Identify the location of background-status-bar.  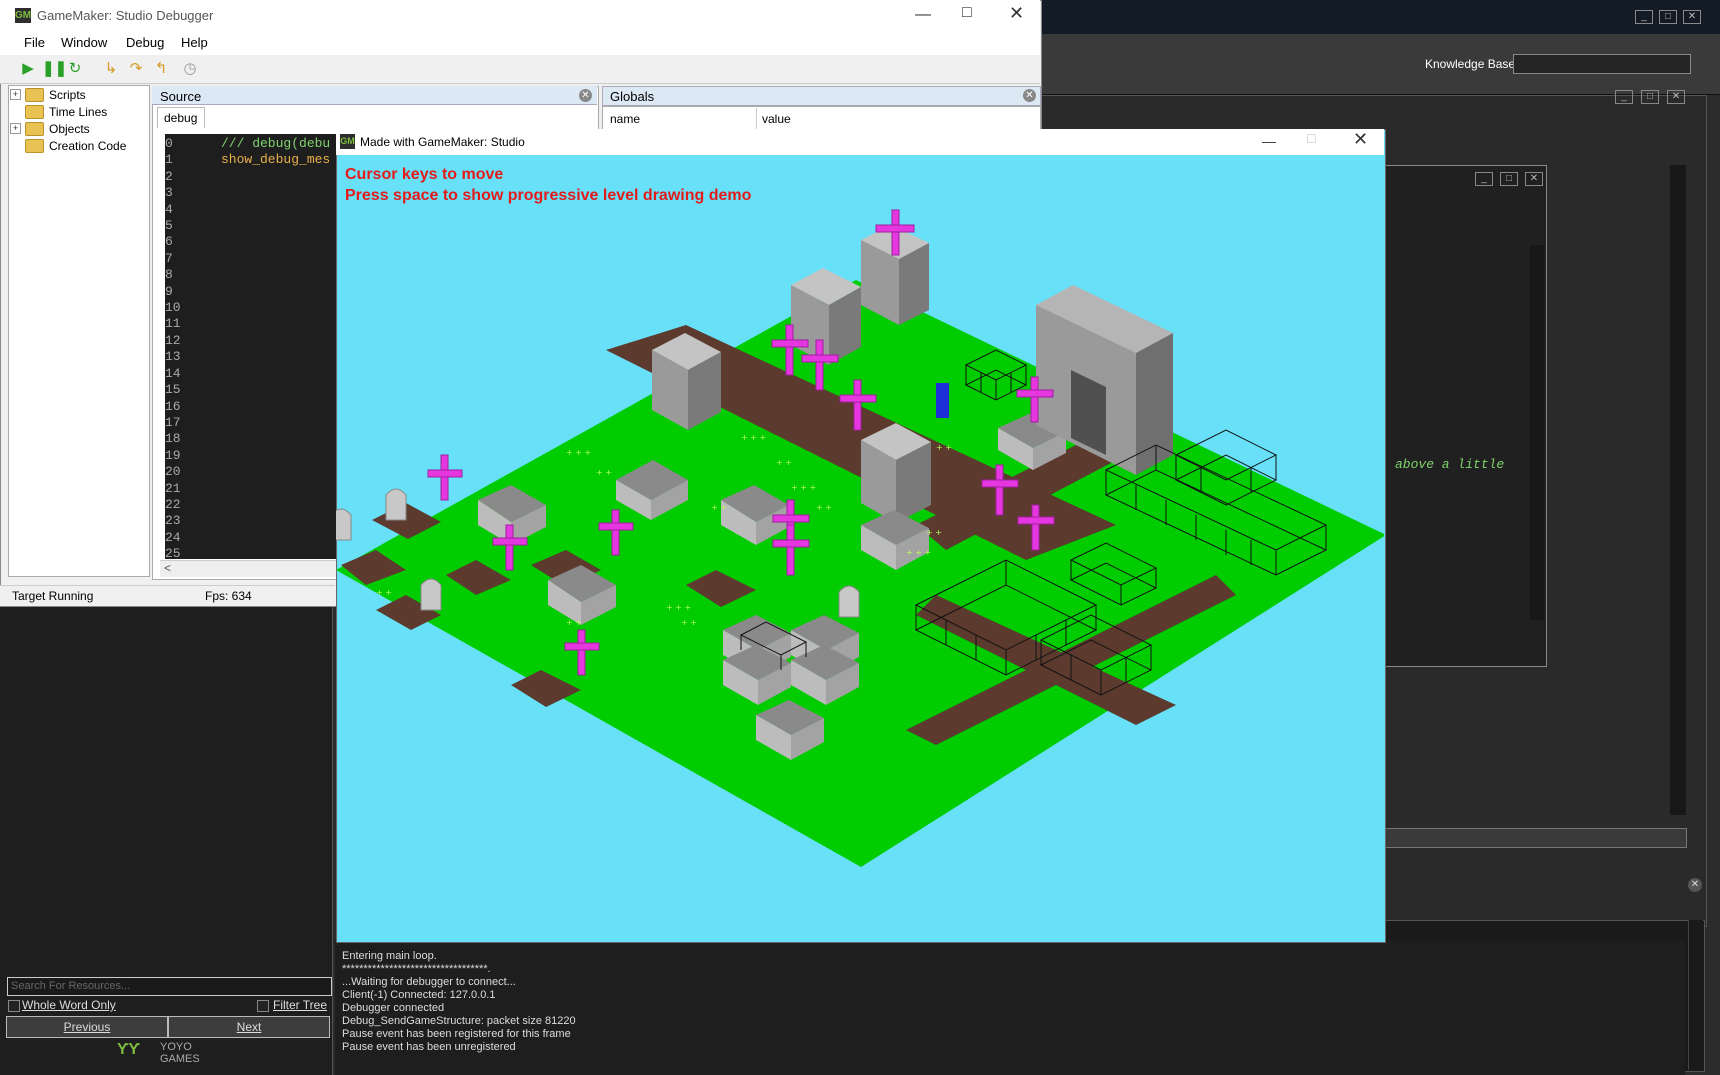
(1536, 838).